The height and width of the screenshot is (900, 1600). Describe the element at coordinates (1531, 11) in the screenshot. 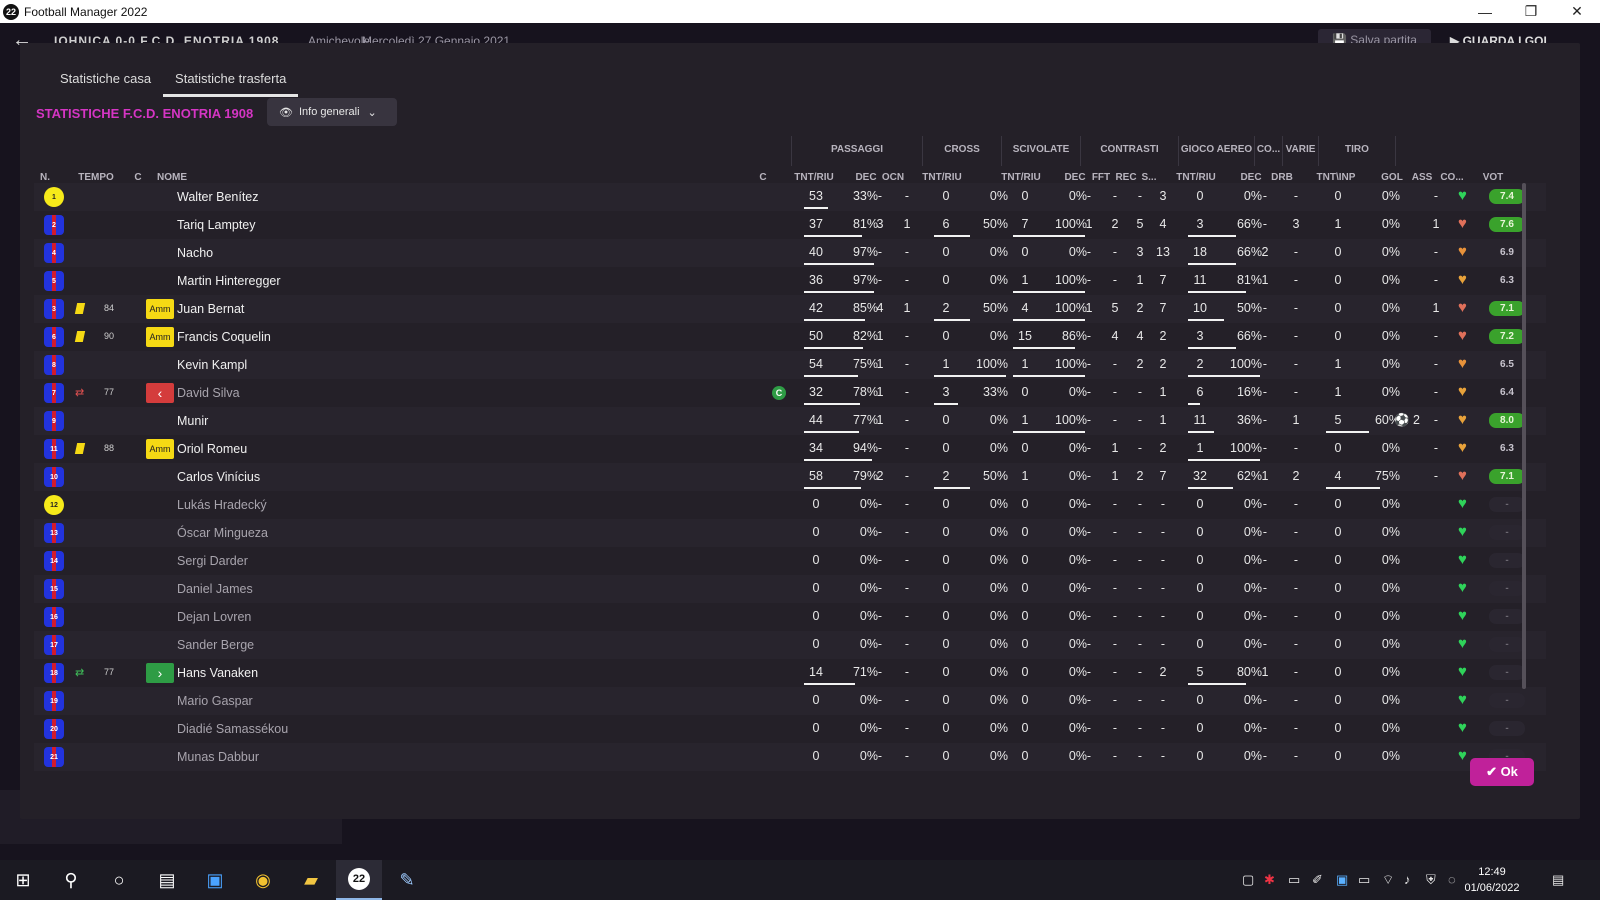

I see `maximize-button: ❐` at that location.